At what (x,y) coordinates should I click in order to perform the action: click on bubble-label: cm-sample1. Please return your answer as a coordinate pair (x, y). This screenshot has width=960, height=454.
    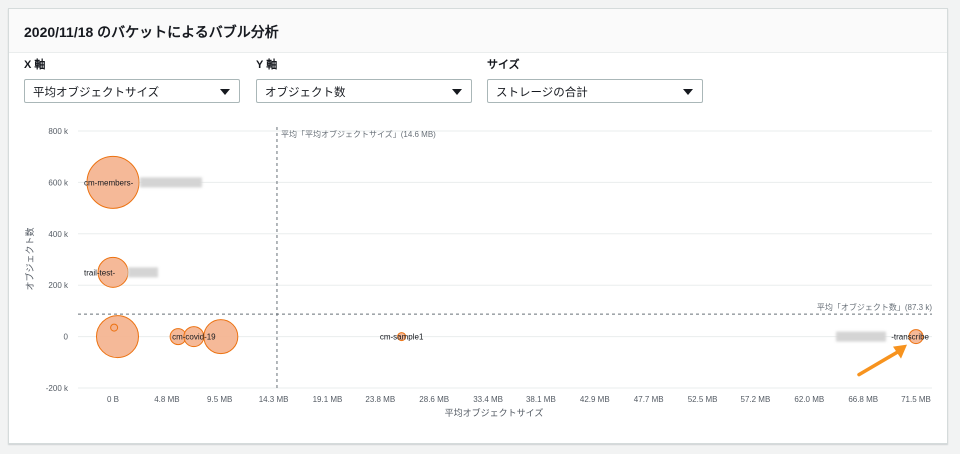
    Looking at the image, I should click on (402, 337).